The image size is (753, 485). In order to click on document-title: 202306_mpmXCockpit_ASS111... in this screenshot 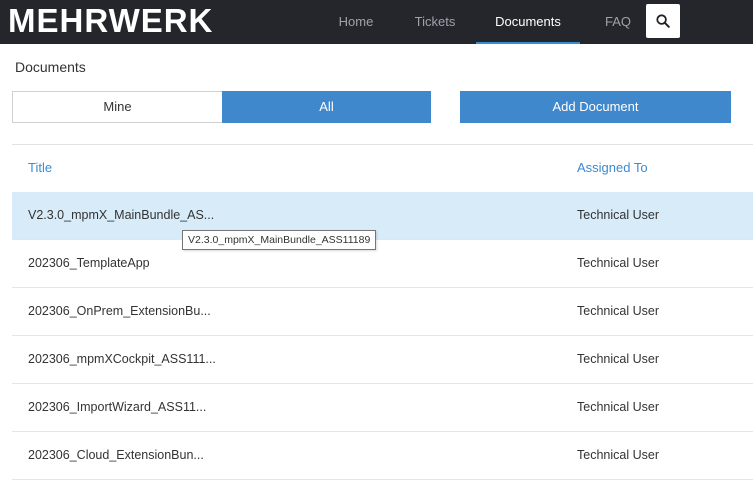, I will do `click(122, 359)`.